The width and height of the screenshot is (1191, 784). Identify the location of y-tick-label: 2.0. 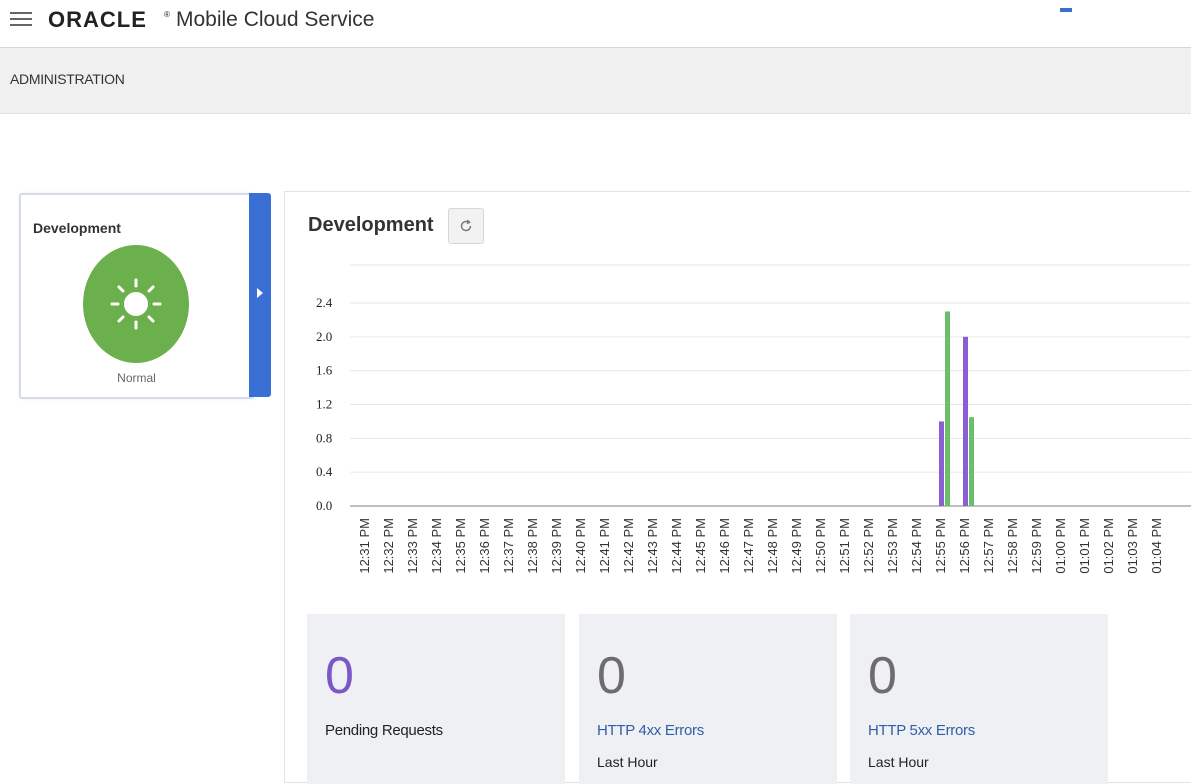
(324, 336).